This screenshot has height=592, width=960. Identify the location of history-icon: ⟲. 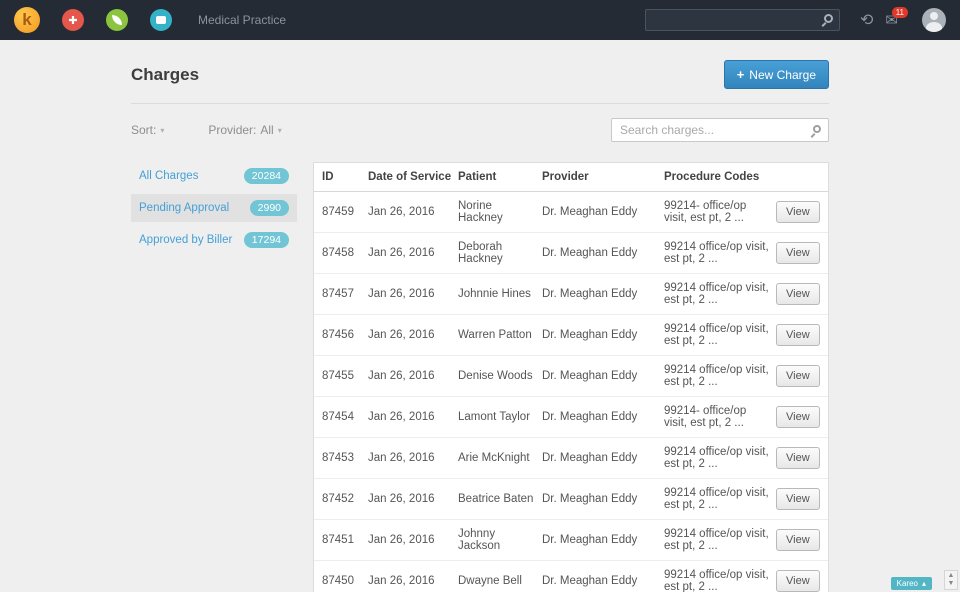
(866, 20).